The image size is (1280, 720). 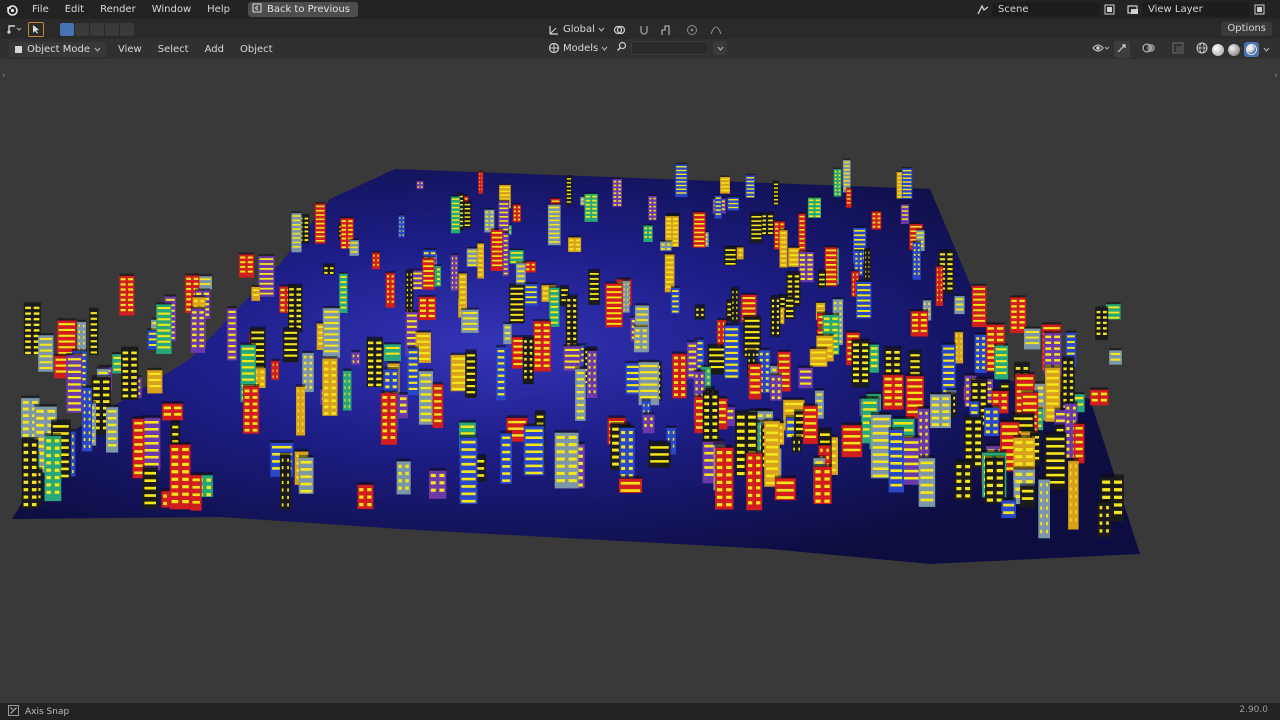 What do you see at coordinates (620, 29) in the screenshot?
I see `pivot-point-icon` at bounding box center [620, 29].